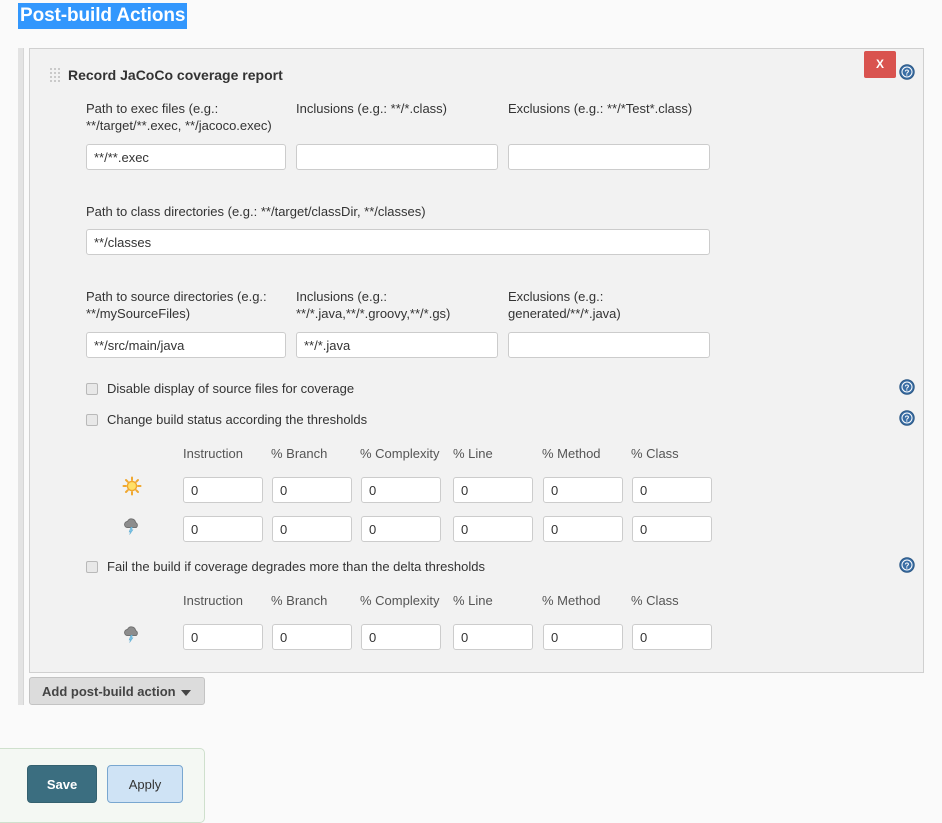 Image resolution: width=942 pixels, height=823 pixels. What do you see at coordinates (493, 637) in the screenshot?
I see `delta-line-input` at bounding box center [493, 637].